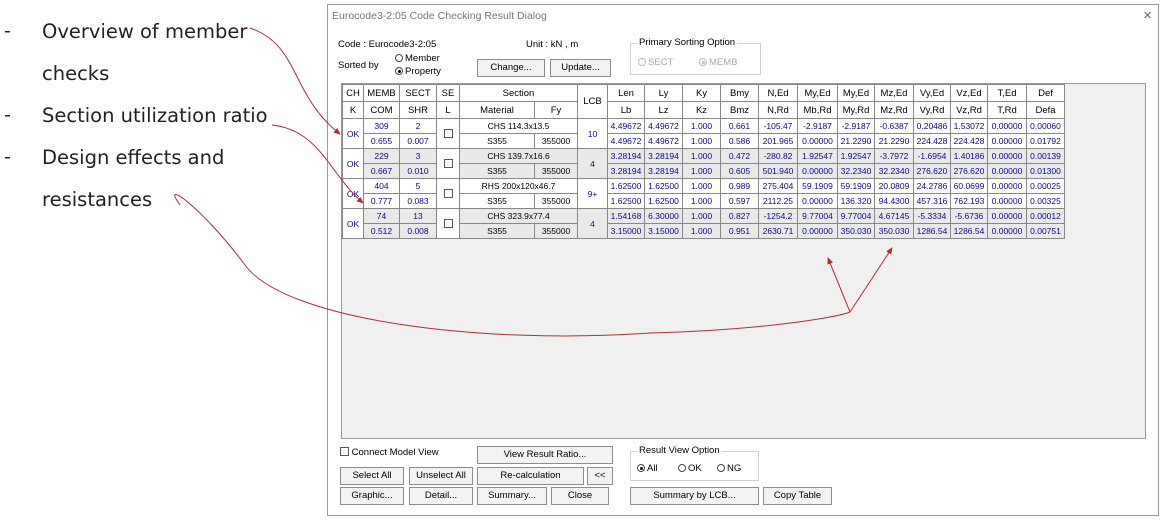  Describe the element at coordinates (317, 164) in the screenshot. I see `arrow-utilization` at that location.